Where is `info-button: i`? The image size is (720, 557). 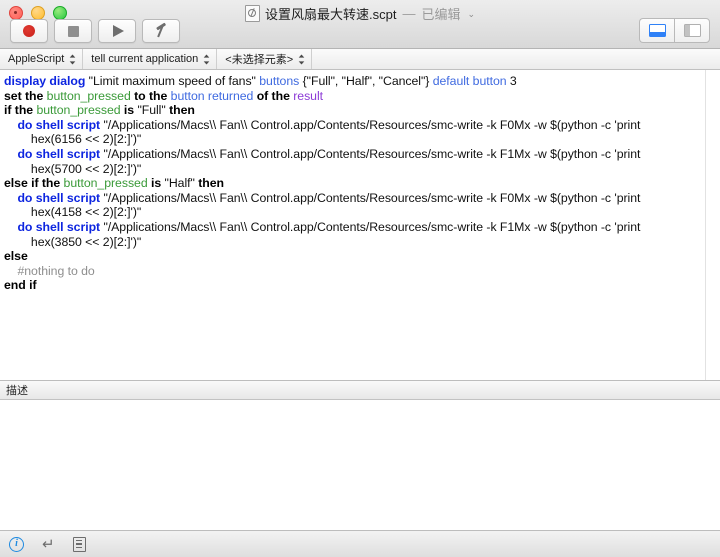 info-button: i is located at coordinates (16, 544).